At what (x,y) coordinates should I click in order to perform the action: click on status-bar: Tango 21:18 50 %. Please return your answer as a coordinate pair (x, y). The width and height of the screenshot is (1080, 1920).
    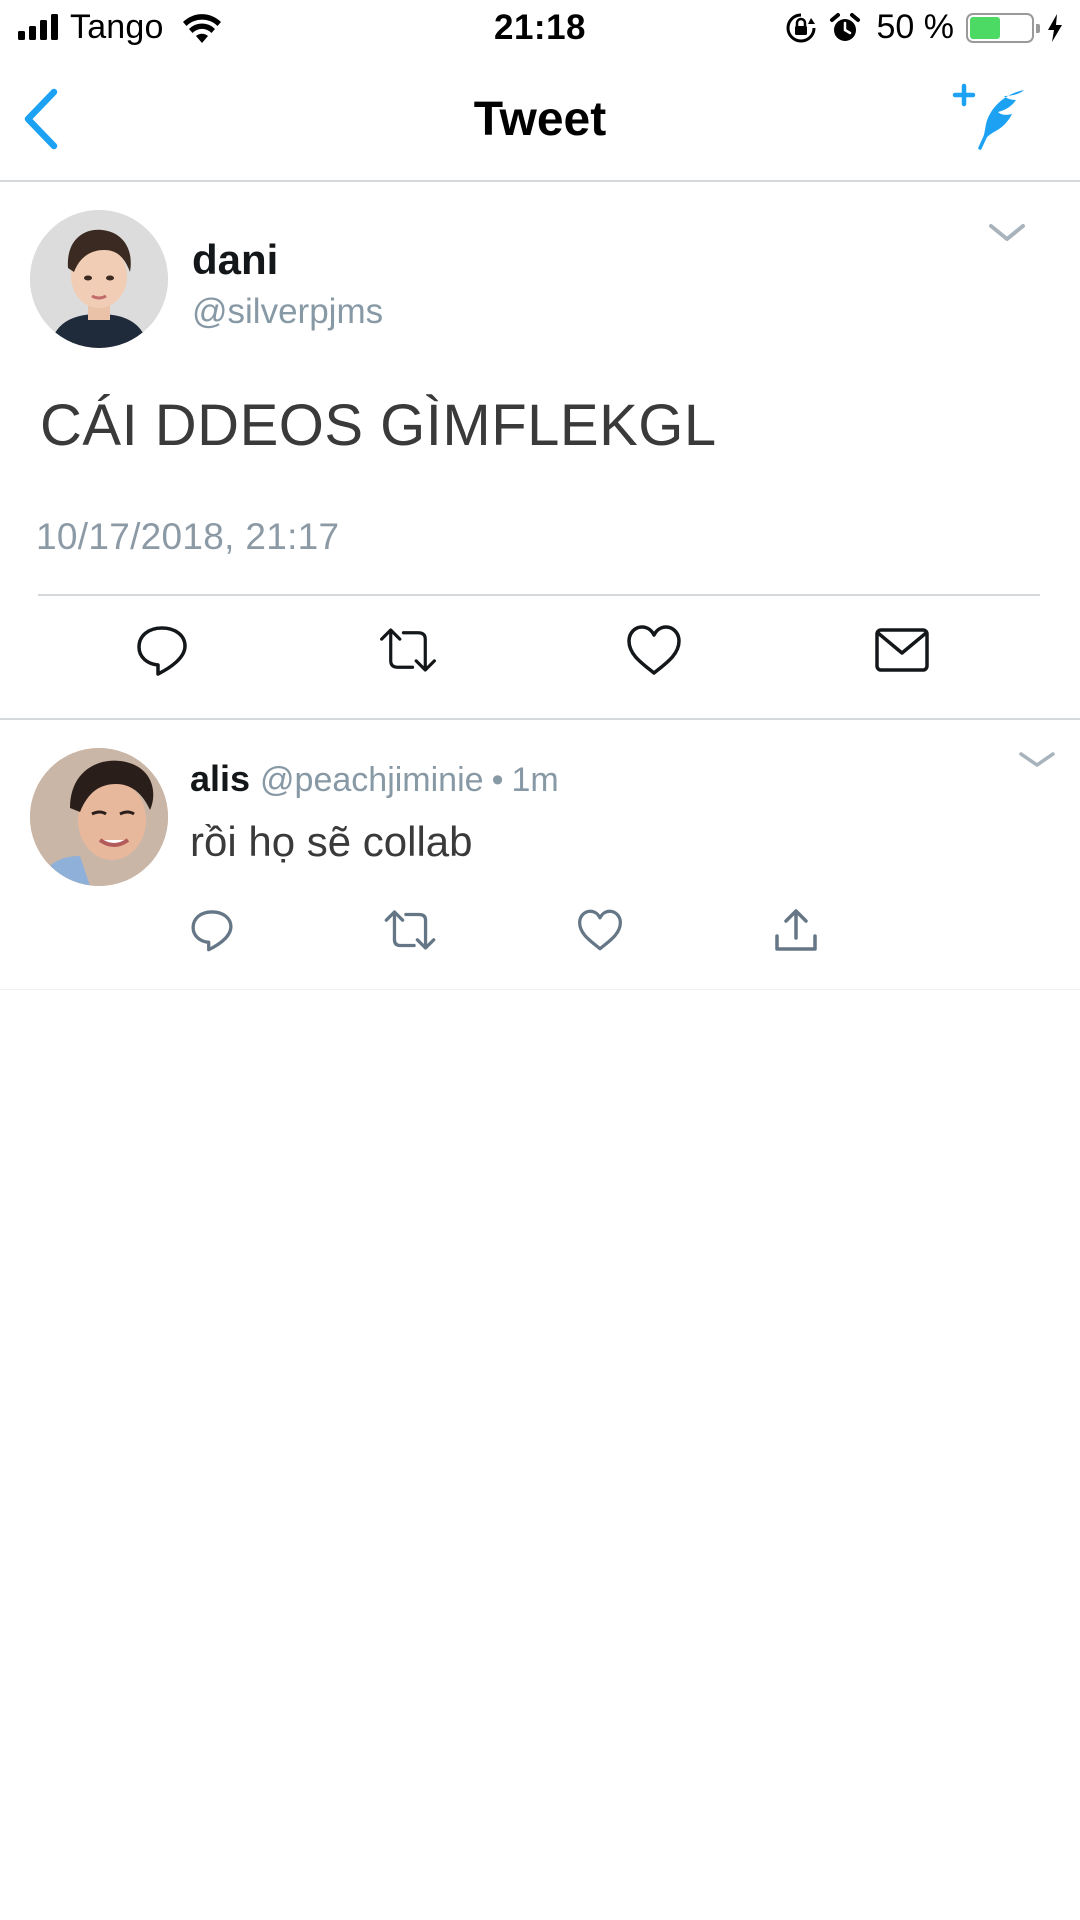
    Looking at the image, I should click on (540, 28).